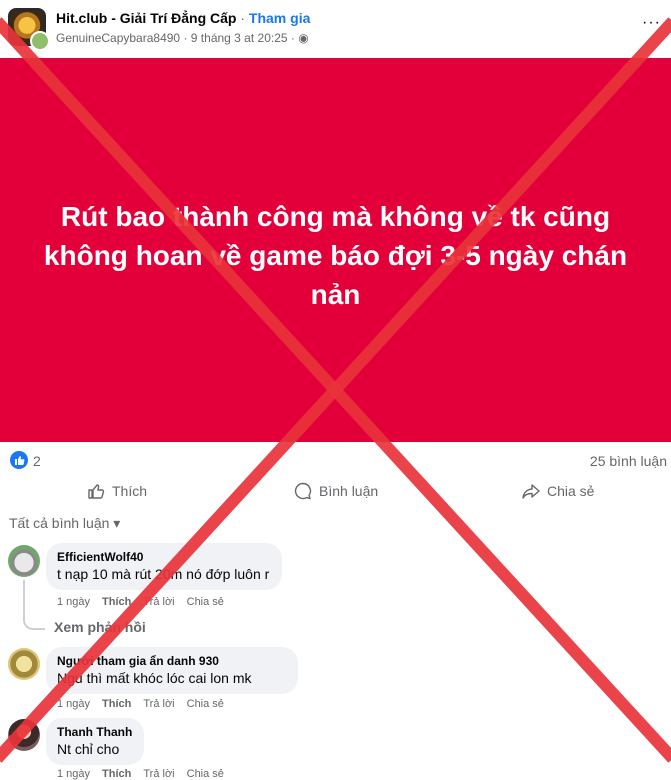 The width and height of the screenshot is (671, 780). Describe the element at coordinates (531, 491) in the screenshot. I see `share-icon` at that location.